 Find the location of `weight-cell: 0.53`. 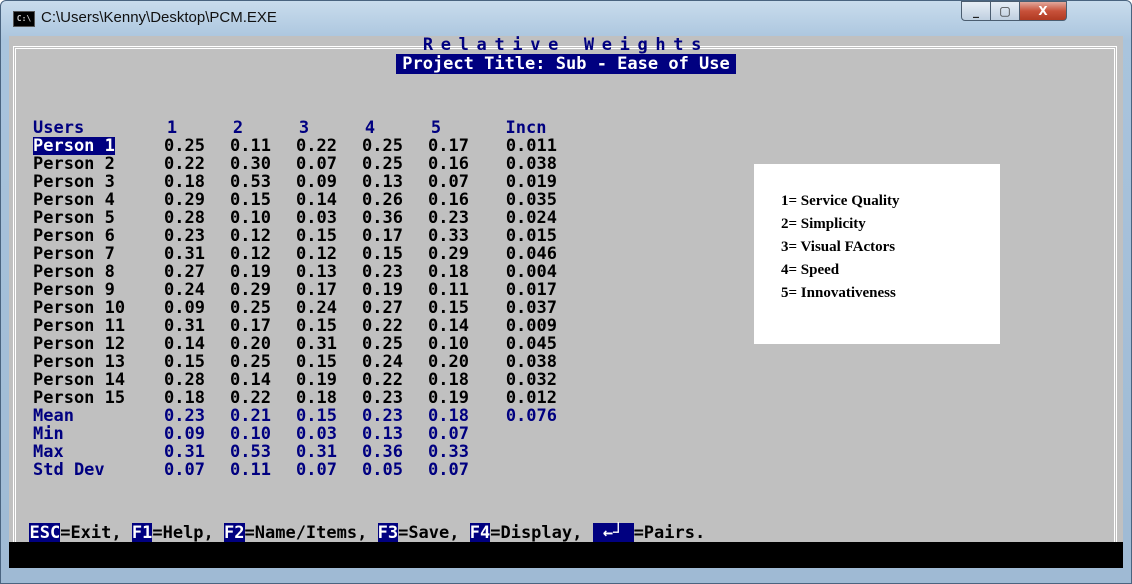

weight-cell: 0.53 is located at coordinates (250, 182).